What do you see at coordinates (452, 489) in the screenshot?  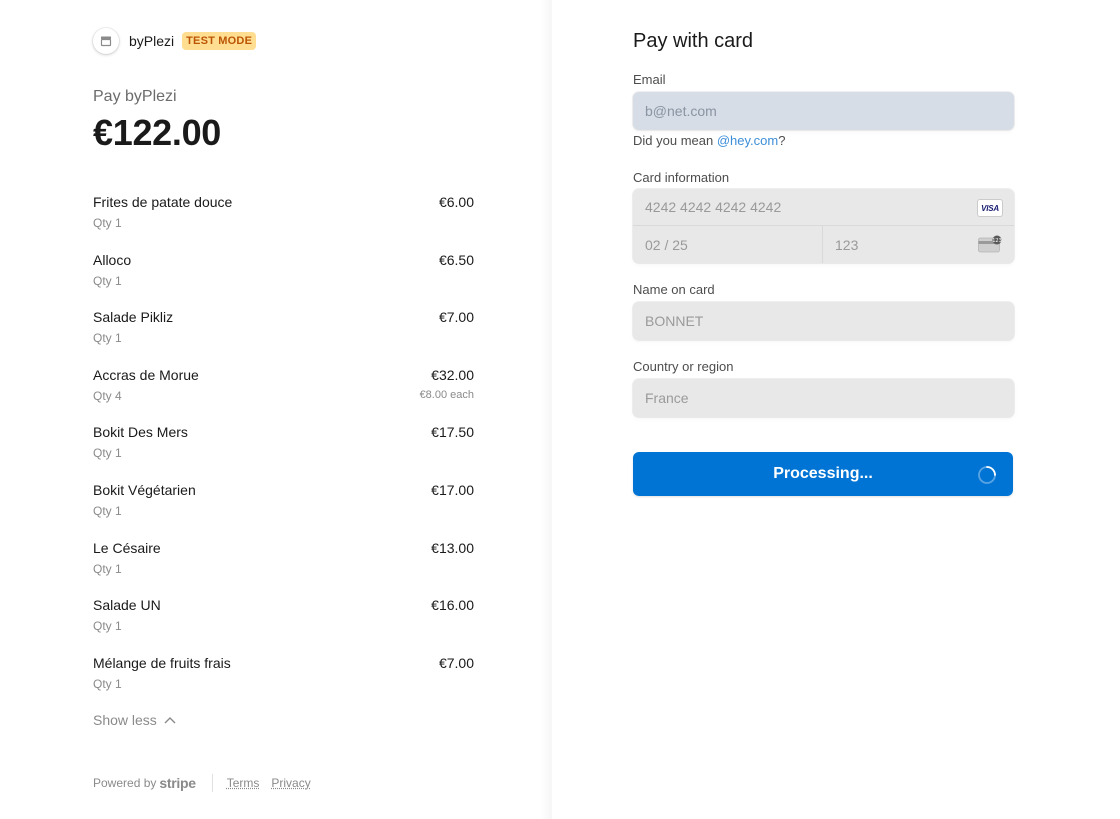 I see `item-price: €17.00` at bounding box center [452, 489].